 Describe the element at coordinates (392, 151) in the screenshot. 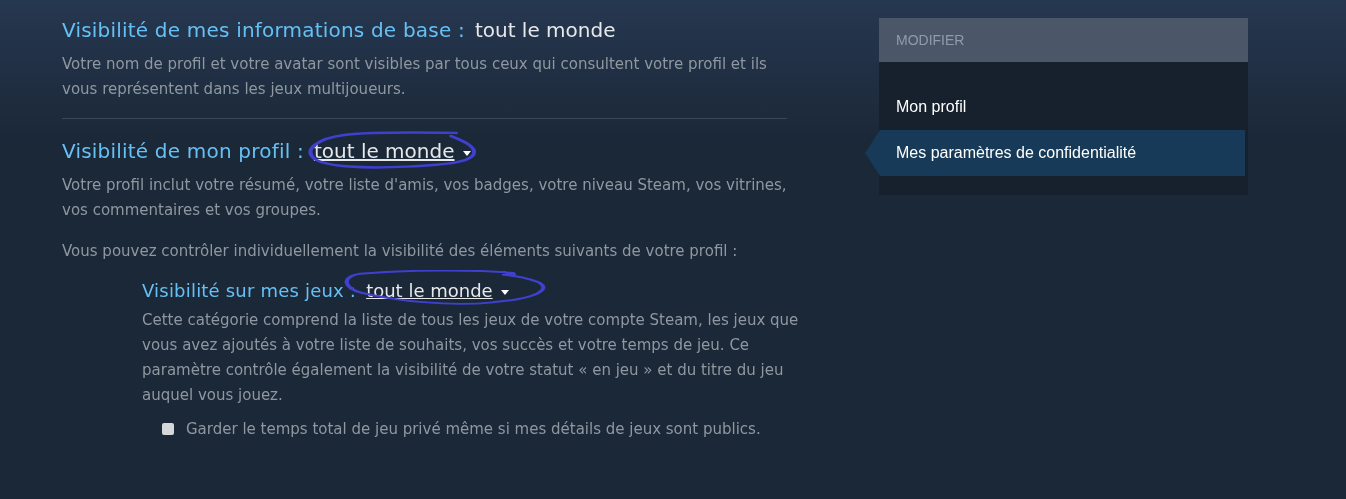

I see `visibility-dropdown: tout le monde` at that location.